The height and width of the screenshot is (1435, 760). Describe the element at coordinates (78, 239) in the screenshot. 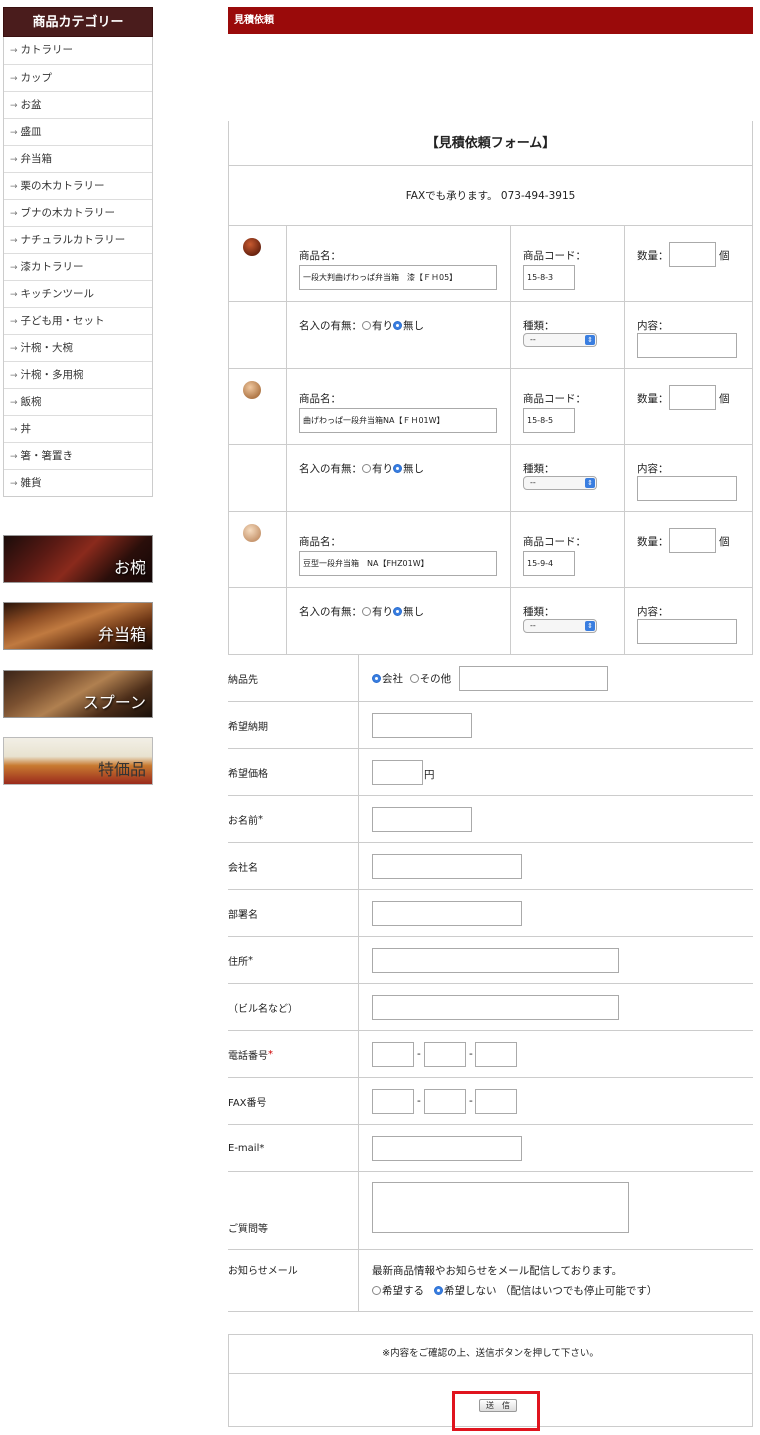

I see `category-item: → ナチュラルカトラリー` at that location.